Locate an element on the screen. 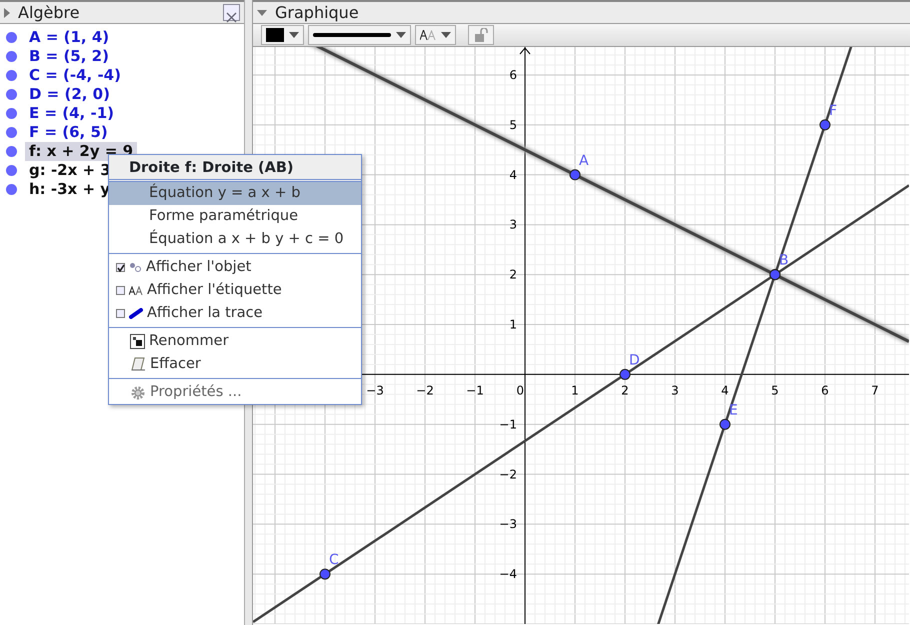 The height and width of the screenshot is (625, 910). panel-title: Algèbre is located at coordinates (49, 13).